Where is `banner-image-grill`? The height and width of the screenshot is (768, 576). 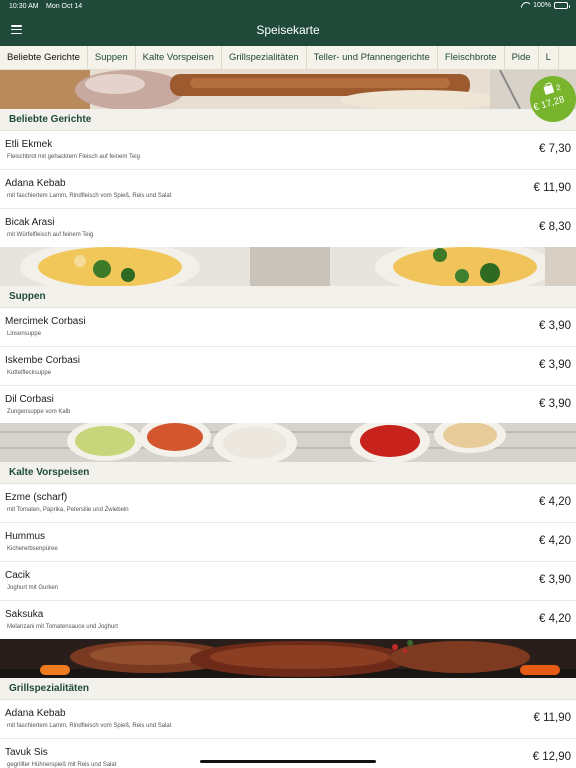
banner-image-grill is located at coordinates (288, 658).